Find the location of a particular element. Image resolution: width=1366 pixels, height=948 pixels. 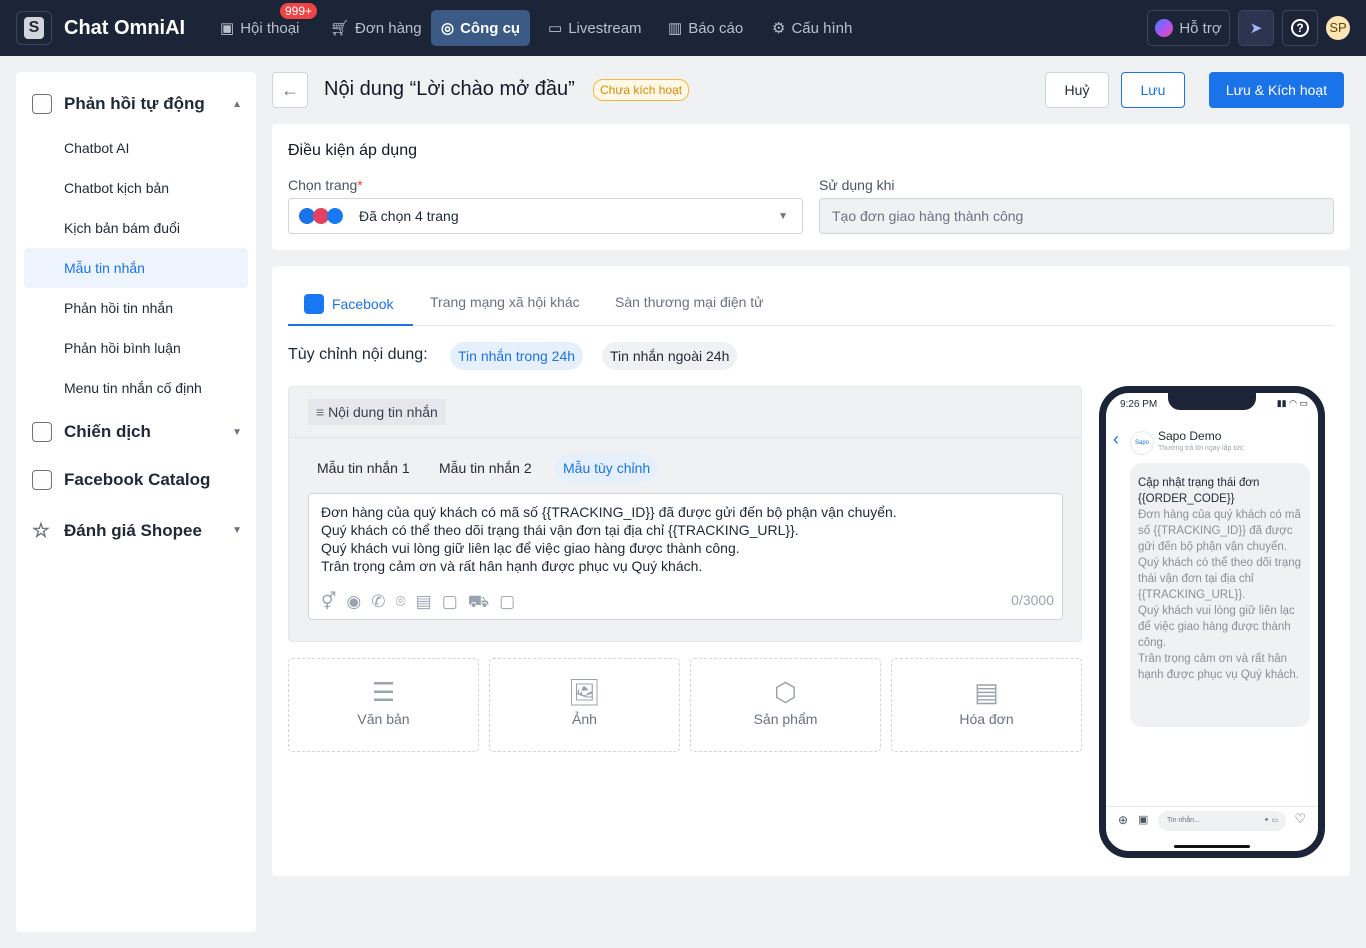

star-icon: ☆ is located at coordinates (41, 531).